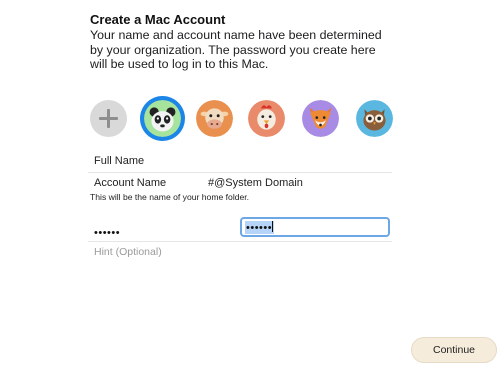 Image resolution: width=500 pixels, height=366 pixels. I want to click on account-name-value: #@System Domain, so click(255, 183).